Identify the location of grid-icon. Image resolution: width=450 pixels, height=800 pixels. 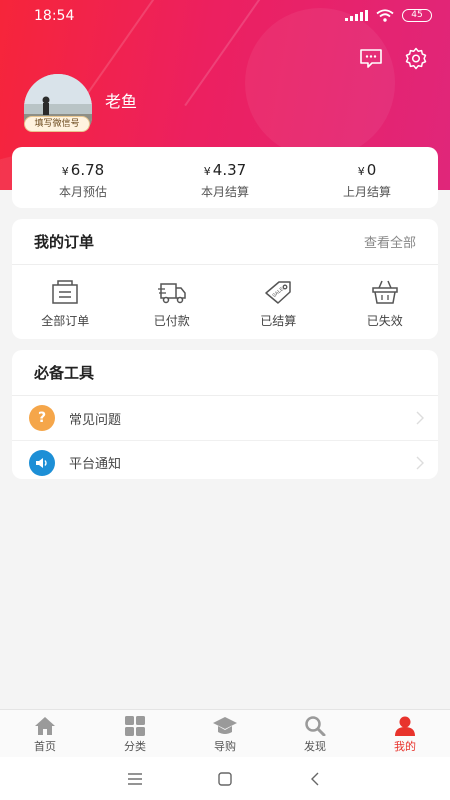
(135, 726).